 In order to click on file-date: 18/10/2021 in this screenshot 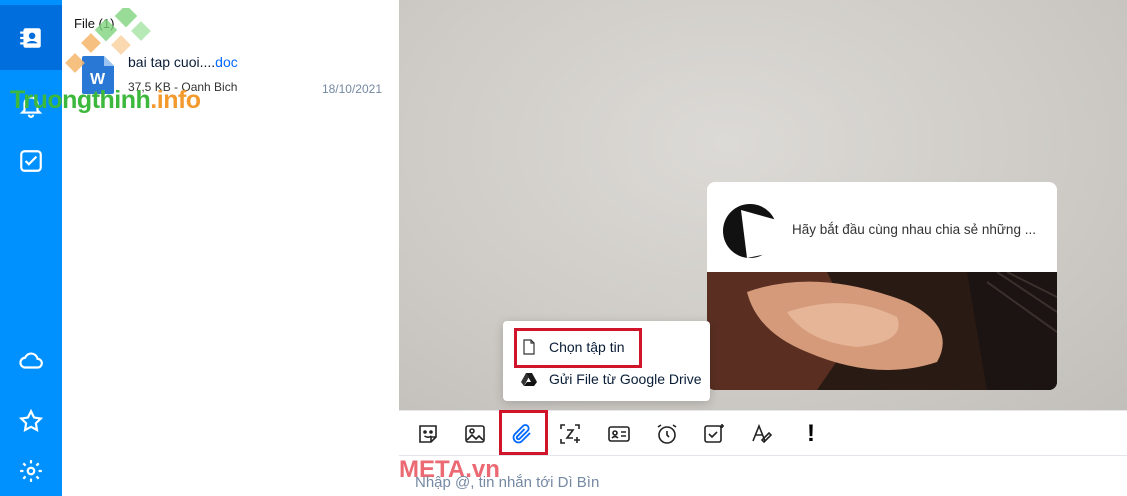, I will do `click(351, 89)`.